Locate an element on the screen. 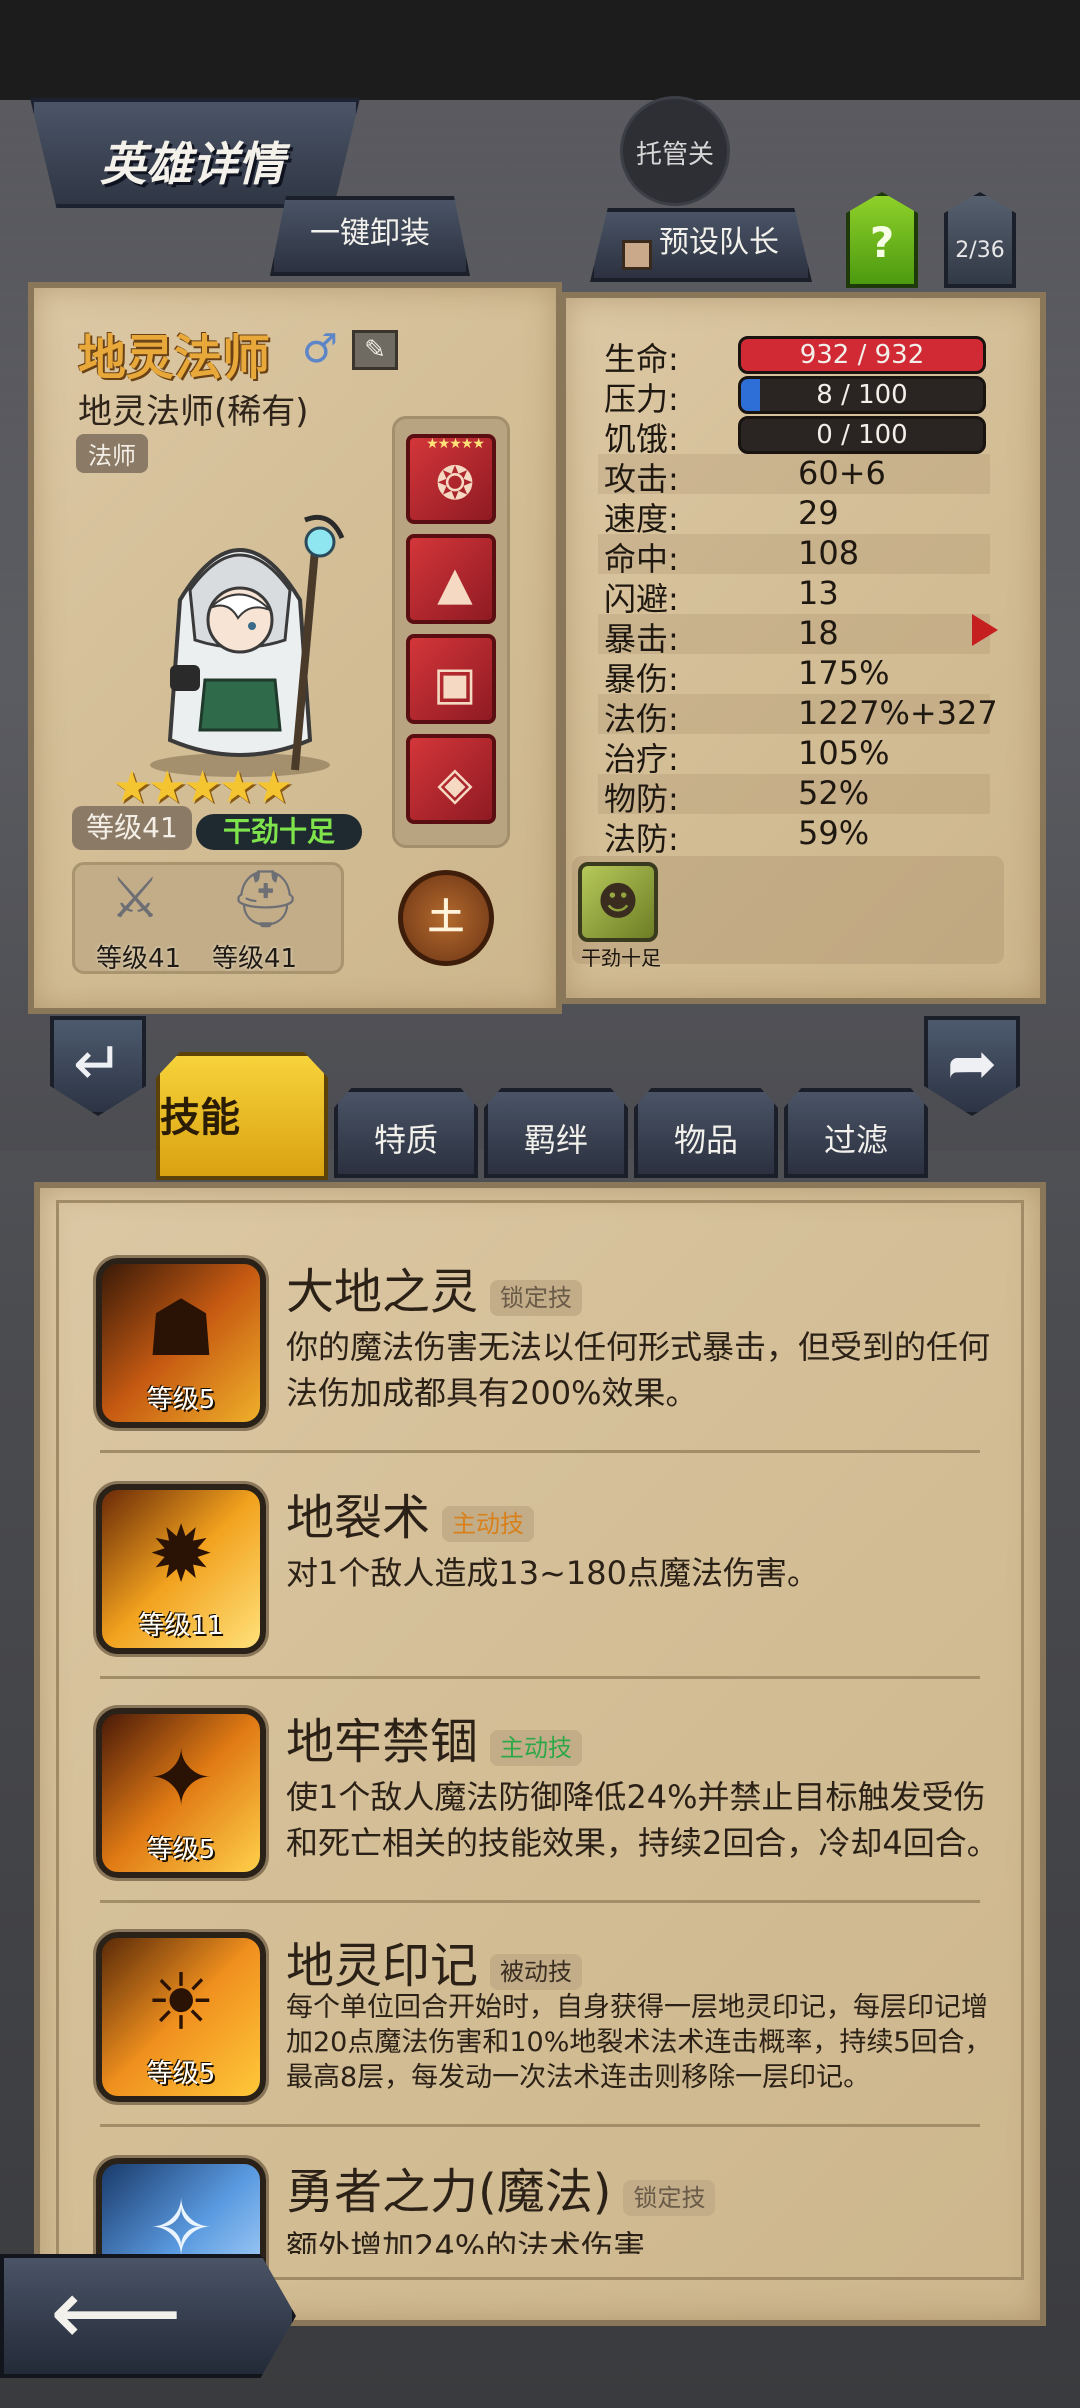  back-button: ⟵ is located at coordinates (148, 2316).